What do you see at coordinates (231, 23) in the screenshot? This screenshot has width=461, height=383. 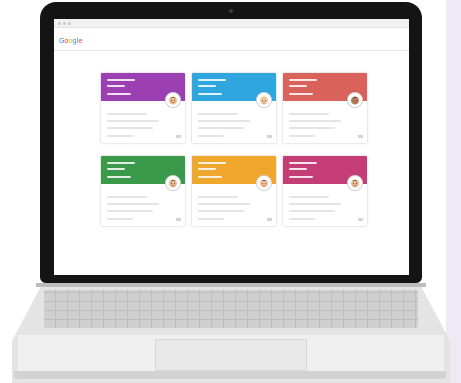 I see `browser-tab-bar` at bounding box center [231, 23].